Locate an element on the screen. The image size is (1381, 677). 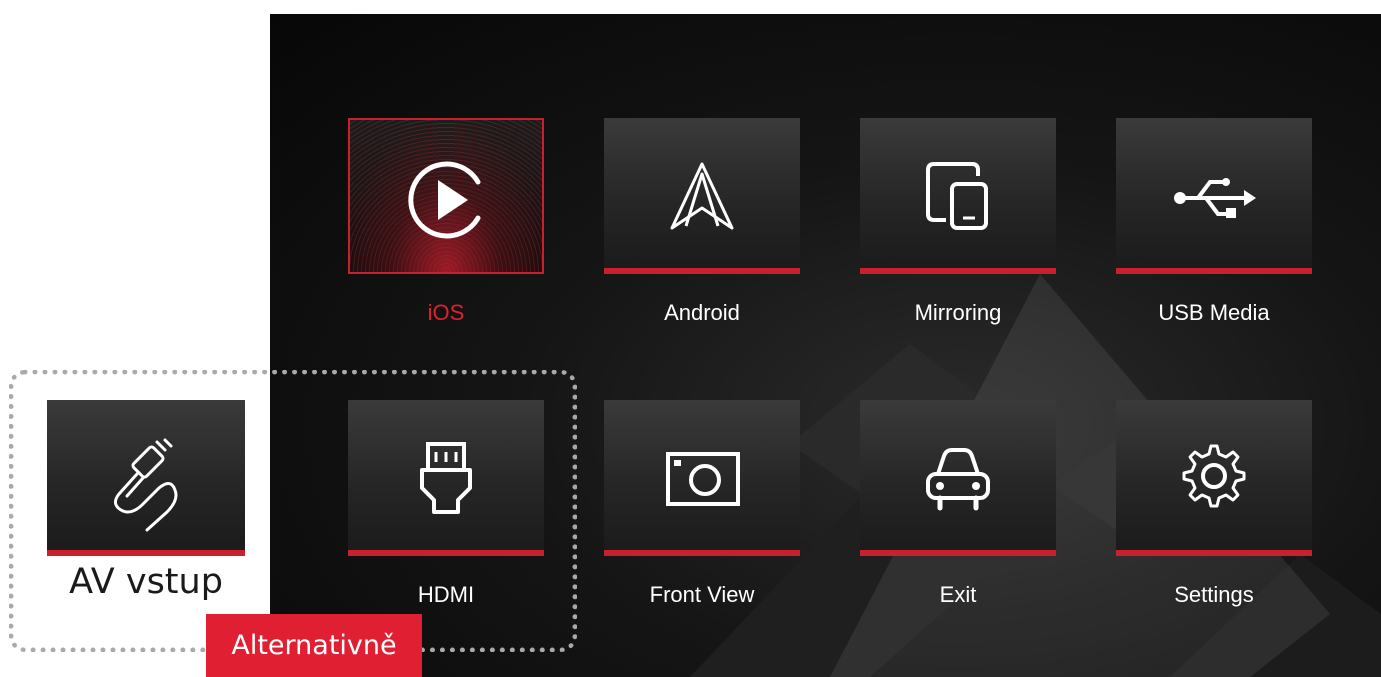
tile-front-view is located at coordinates (702, 478).